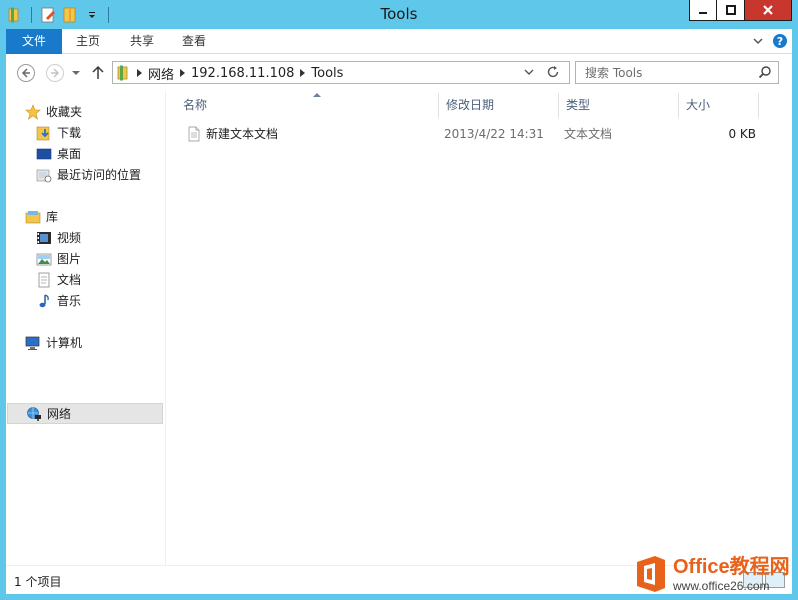 Image resolution: width=798 pixels, height=600 pixels. What do you see at coordinates (85, 111) in the screenshot?
I see `sidebar-item-favorites: 收藏夹` at bounding box center [85, 111].